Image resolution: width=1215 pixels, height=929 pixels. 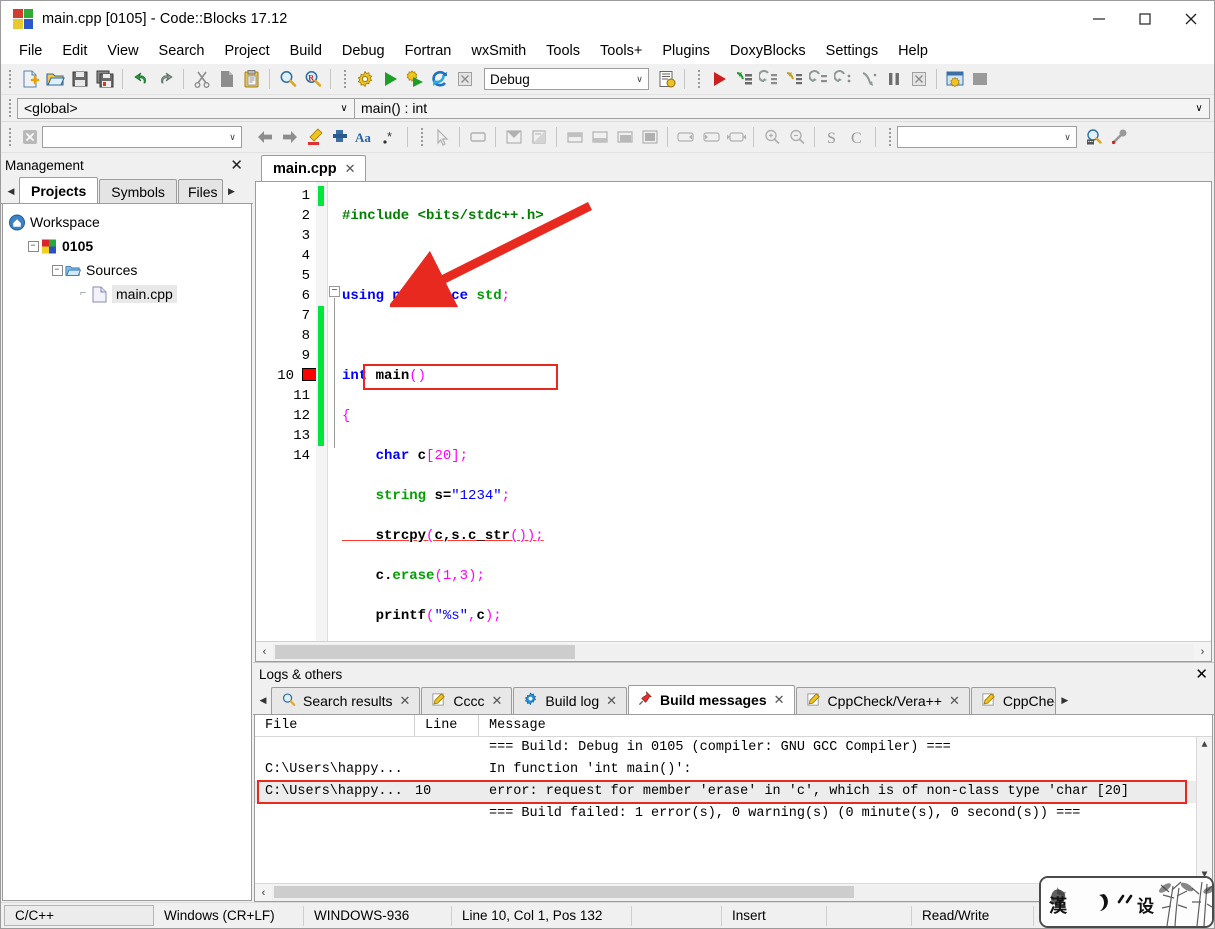 I want to click on break-debugger-icon, so click(x=893, y=79).